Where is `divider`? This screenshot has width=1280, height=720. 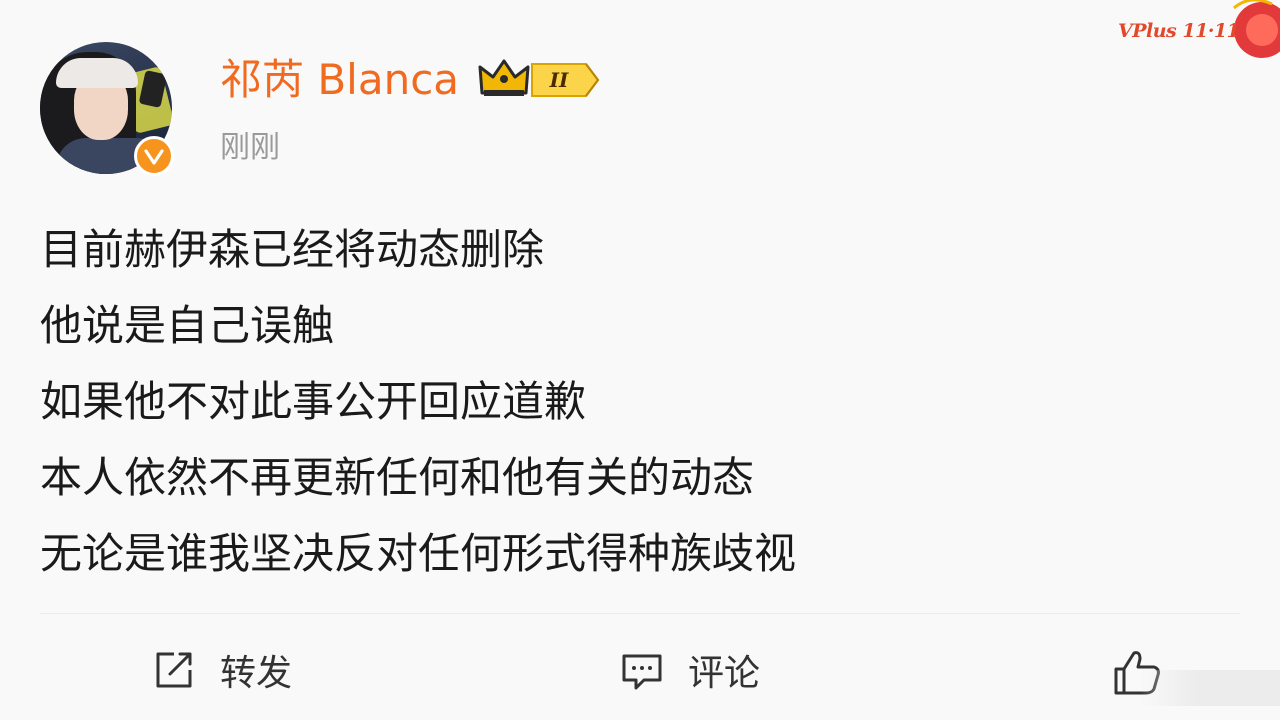 divider is located at coordinates (640, 613).